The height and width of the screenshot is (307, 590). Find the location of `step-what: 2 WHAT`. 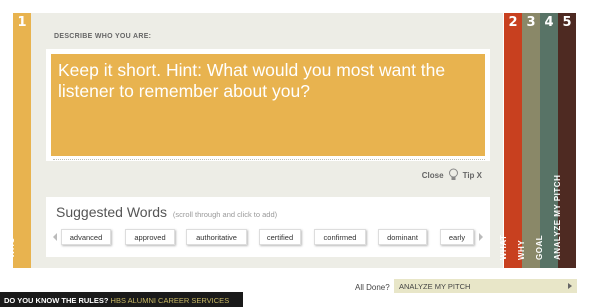

step-what: 2 WHAT is located at coordinates (510, 140).